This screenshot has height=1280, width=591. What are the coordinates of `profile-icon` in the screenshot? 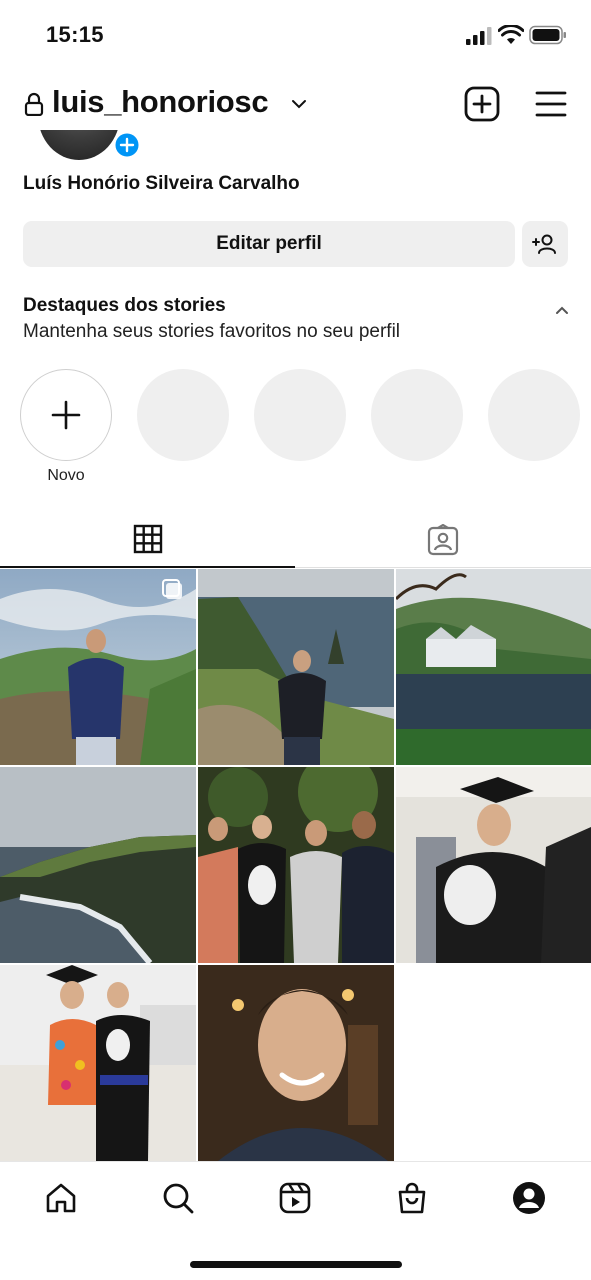 It's located at (529, 1198).